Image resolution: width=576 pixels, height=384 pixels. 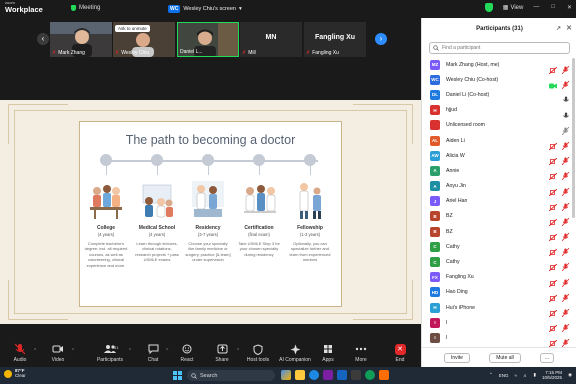 What do you see at coordinates (238, 351) in the screenshot?
I see `share-options-caret: ⌃` at bounding box center [238, 351].